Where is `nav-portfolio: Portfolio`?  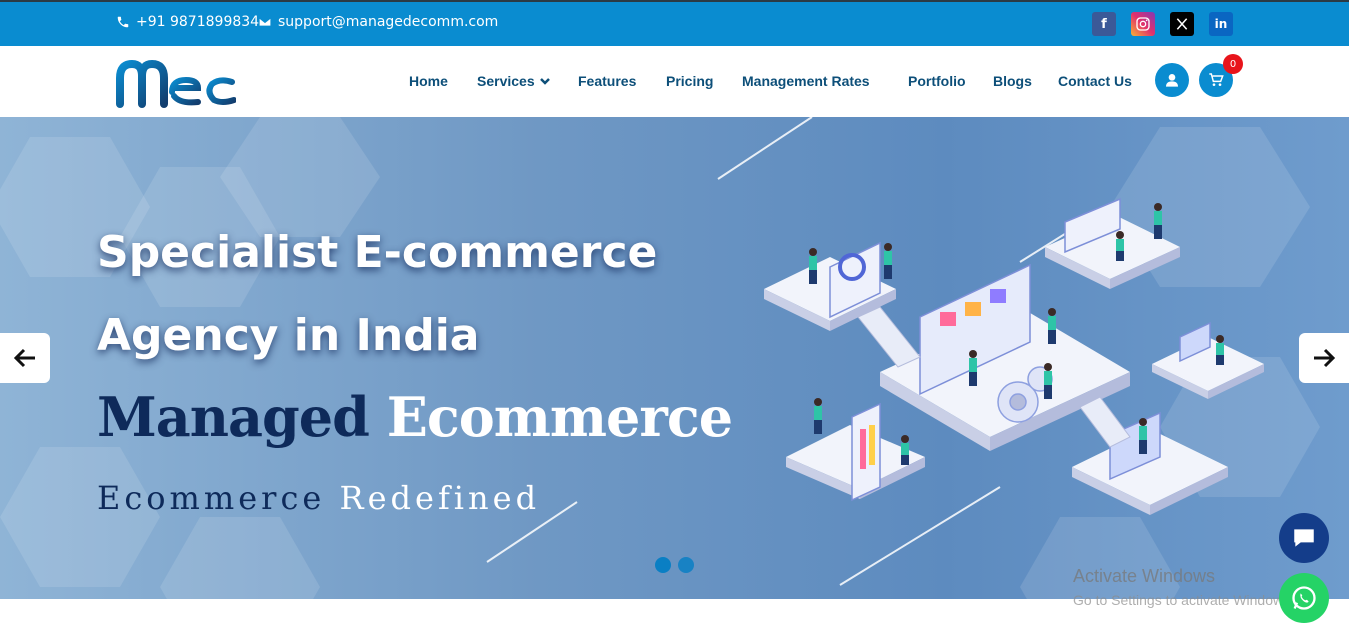 nav-portfolio: Portfolio is located at coordinates (937, 81).